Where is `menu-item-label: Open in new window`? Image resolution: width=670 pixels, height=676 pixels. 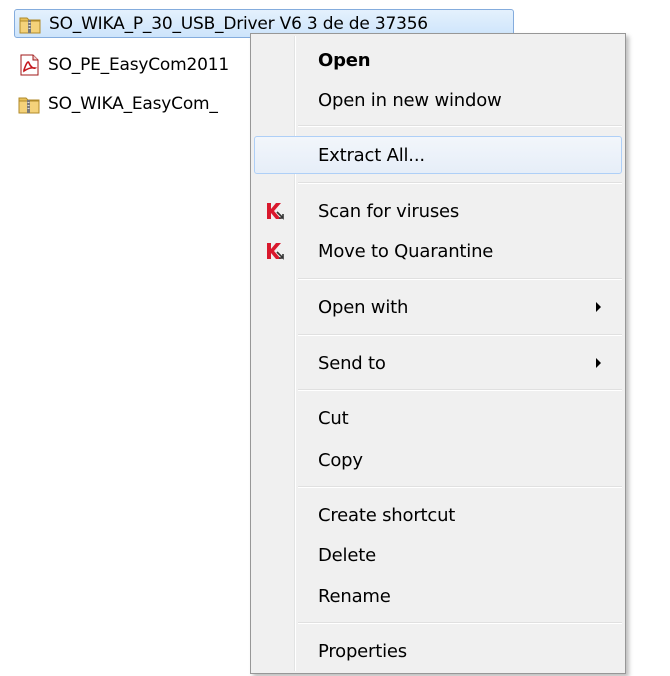
menu-item-label: Open in new window is located at coordinates (410, 100).